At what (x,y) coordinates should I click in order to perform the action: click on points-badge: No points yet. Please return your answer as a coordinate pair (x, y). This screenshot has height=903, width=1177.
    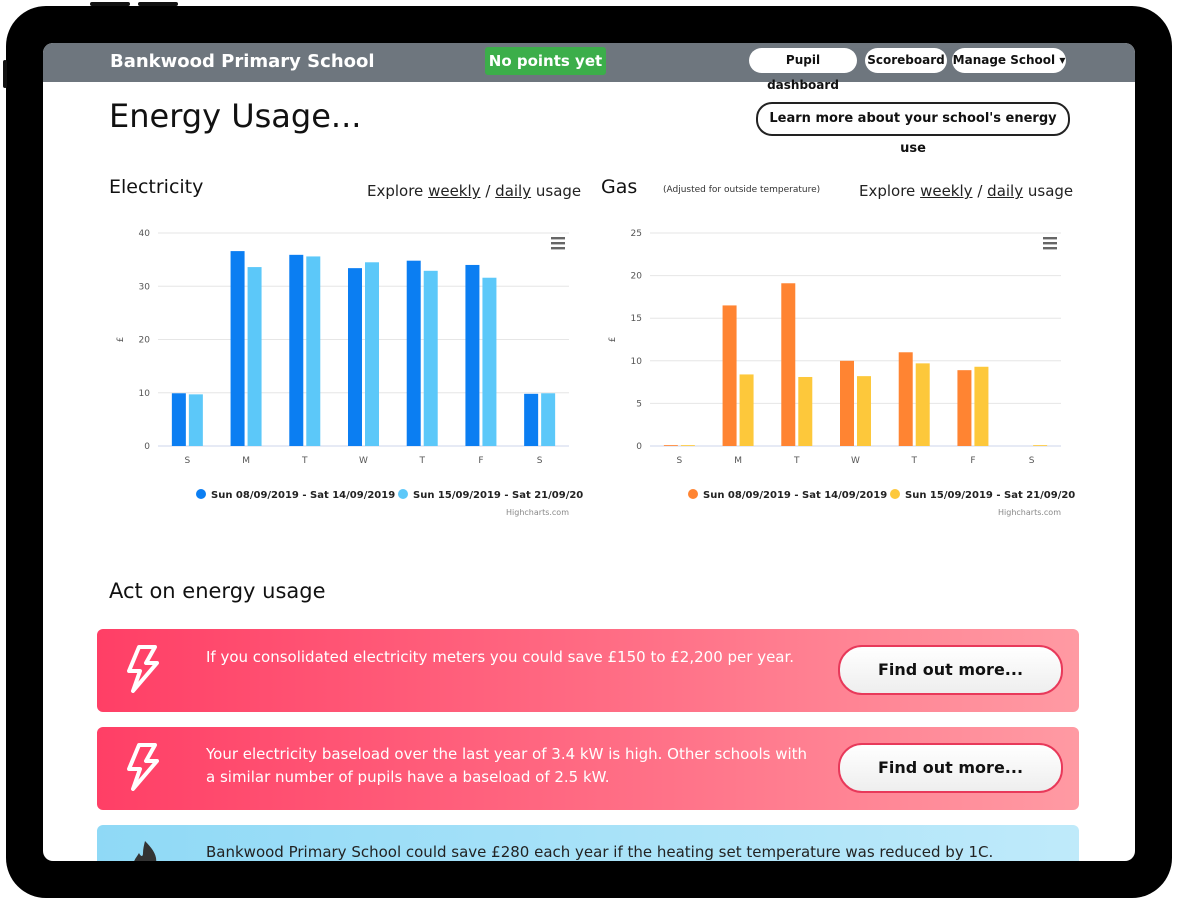
    Looking at the image, I should click on (545, 61).